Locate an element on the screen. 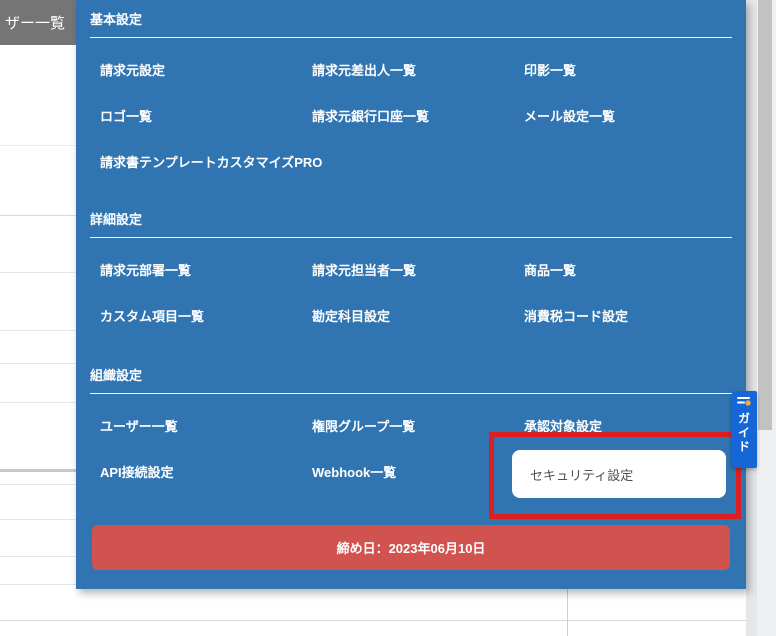  menu-link-billing-bank-account-list: 請求元銀行口座一覧 is located at coordinates (370, 115).